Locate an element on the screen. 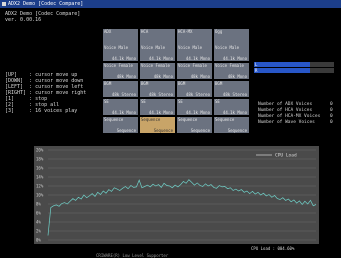 The image size is (341, 258). voice-count-label: Number of Wave Voices is located at coordinates (286, 122).